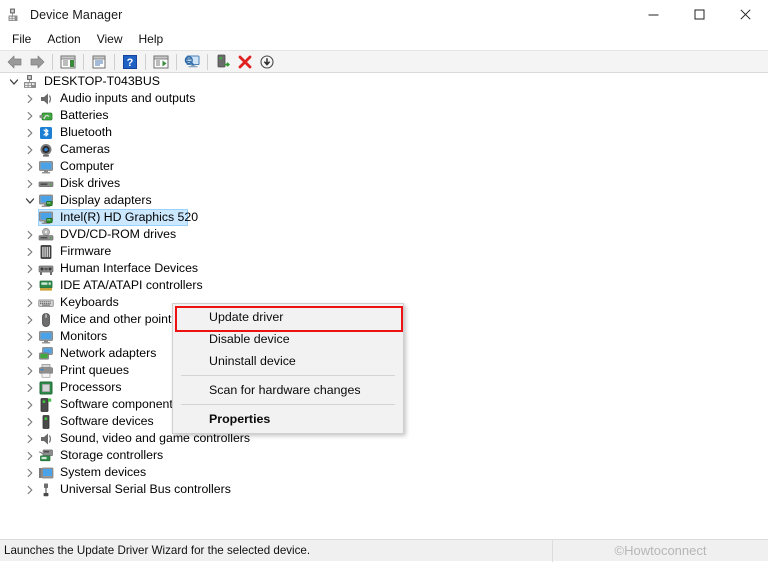 The image size is (768, 562). I want to click on context-menu-item-scan-for-hardware-changes: Scan for hardware changes, so click(288, 390).